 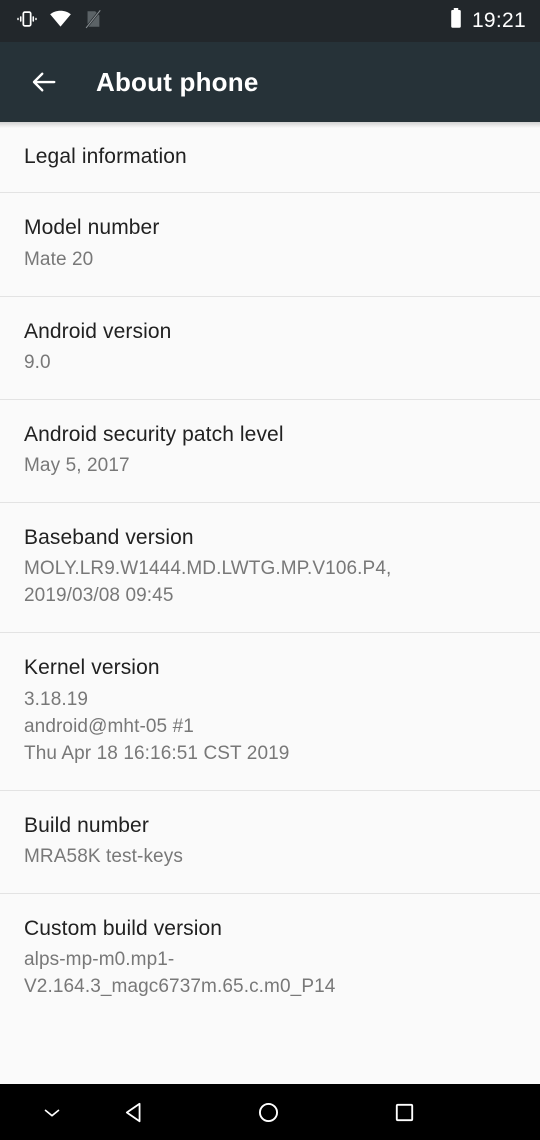 I want to click on back-triangle-icon, so click(x=134, y=1112).